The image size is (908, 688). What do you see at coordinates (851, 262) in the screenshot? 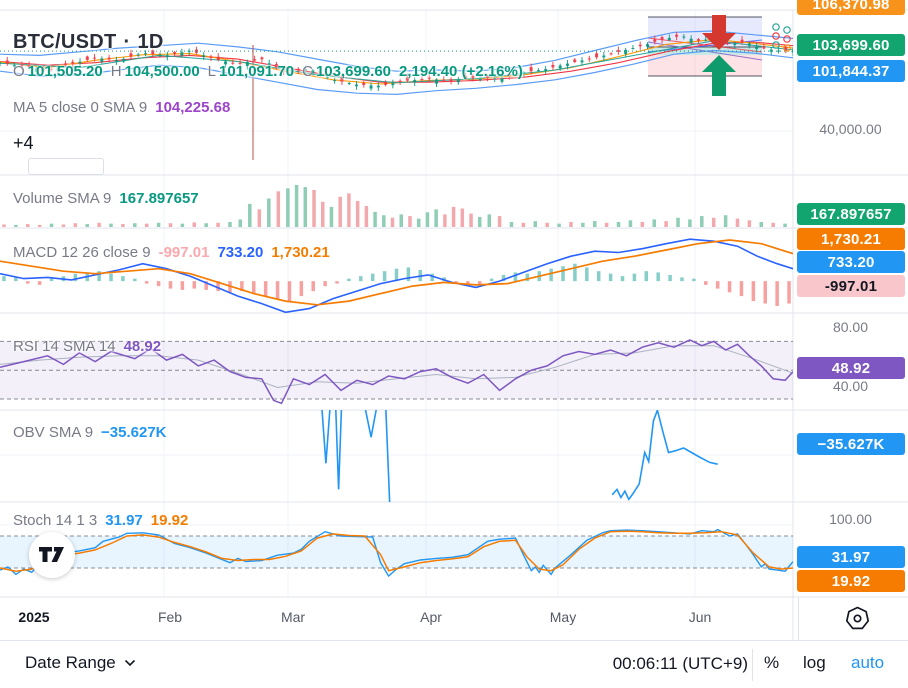
I see `axis-label-macd-line: 733.20` at bounding box center [851, 262].